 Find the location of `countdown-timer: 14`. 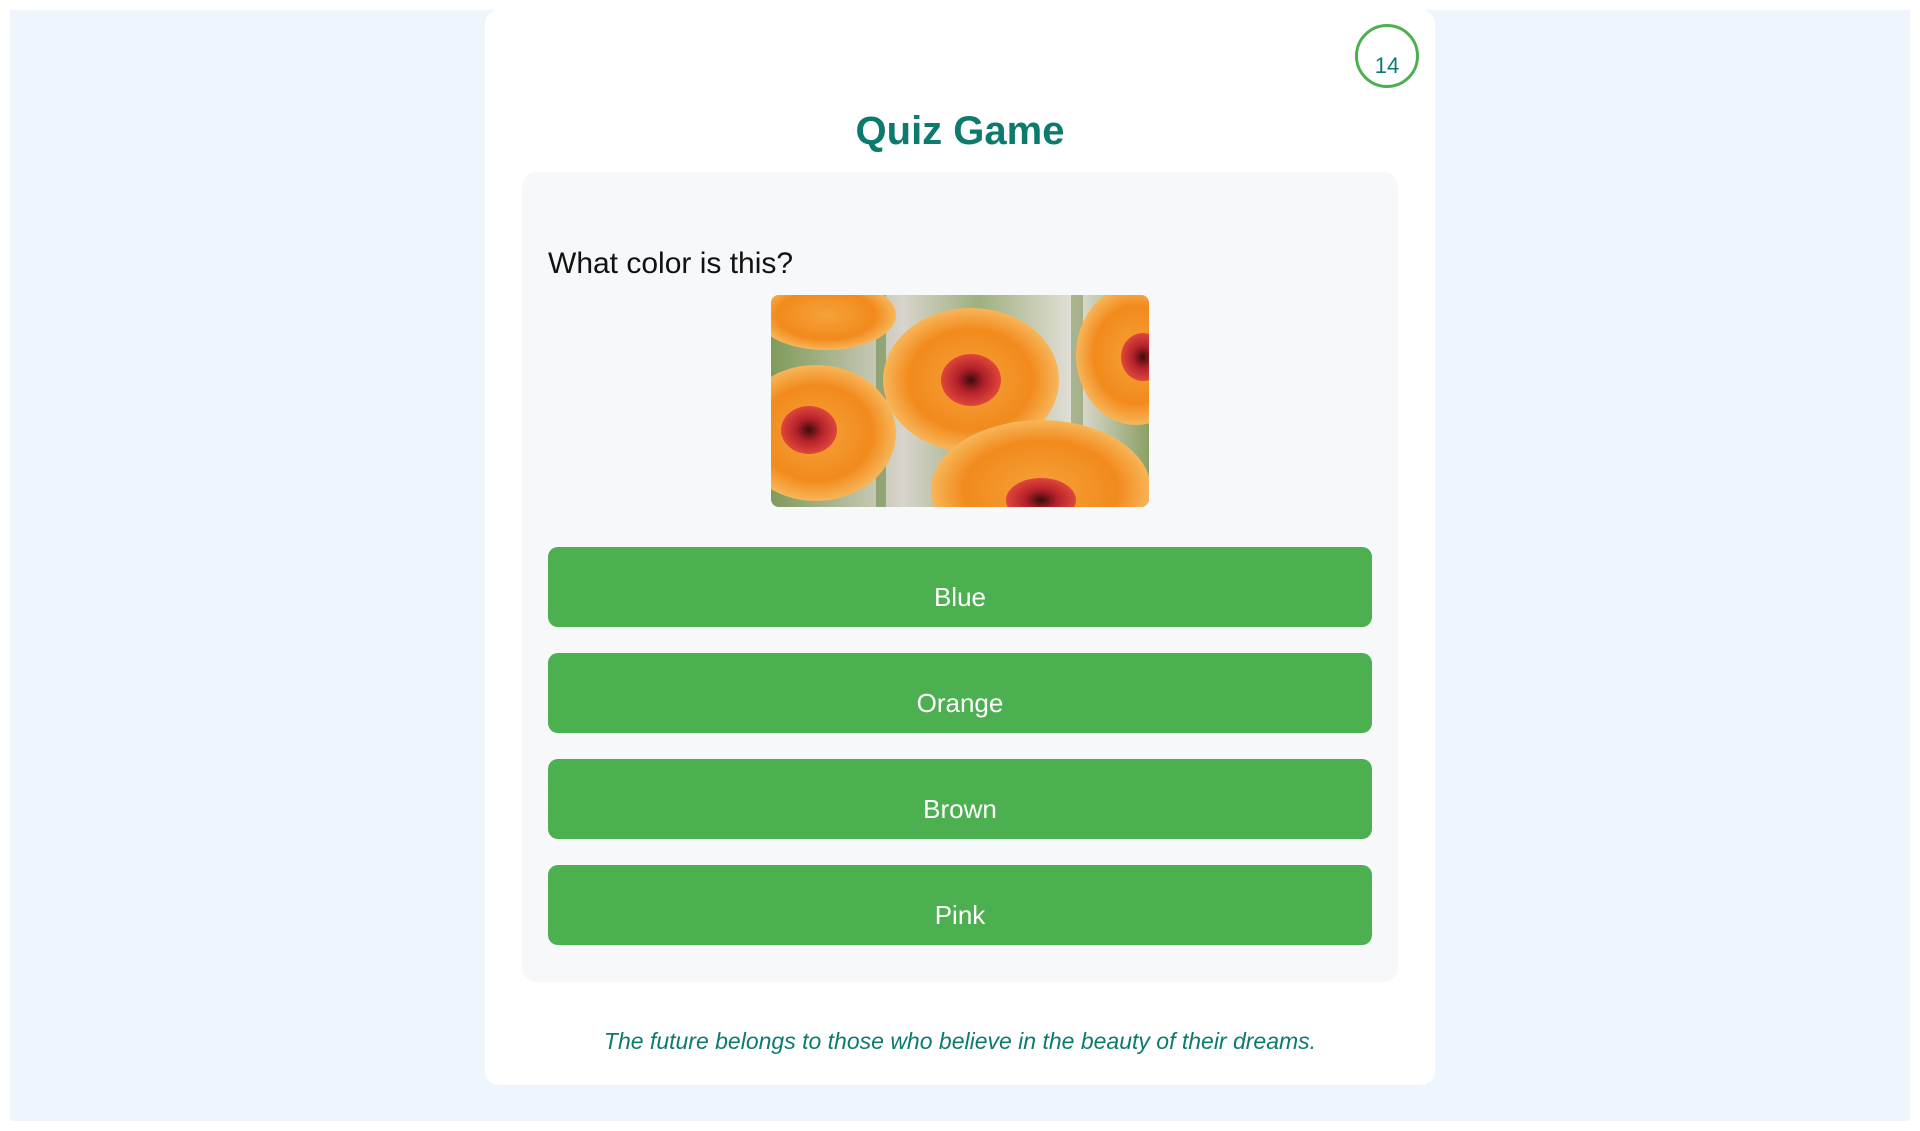

countdown-timer: 14 is located at coordinates (1387, 56).